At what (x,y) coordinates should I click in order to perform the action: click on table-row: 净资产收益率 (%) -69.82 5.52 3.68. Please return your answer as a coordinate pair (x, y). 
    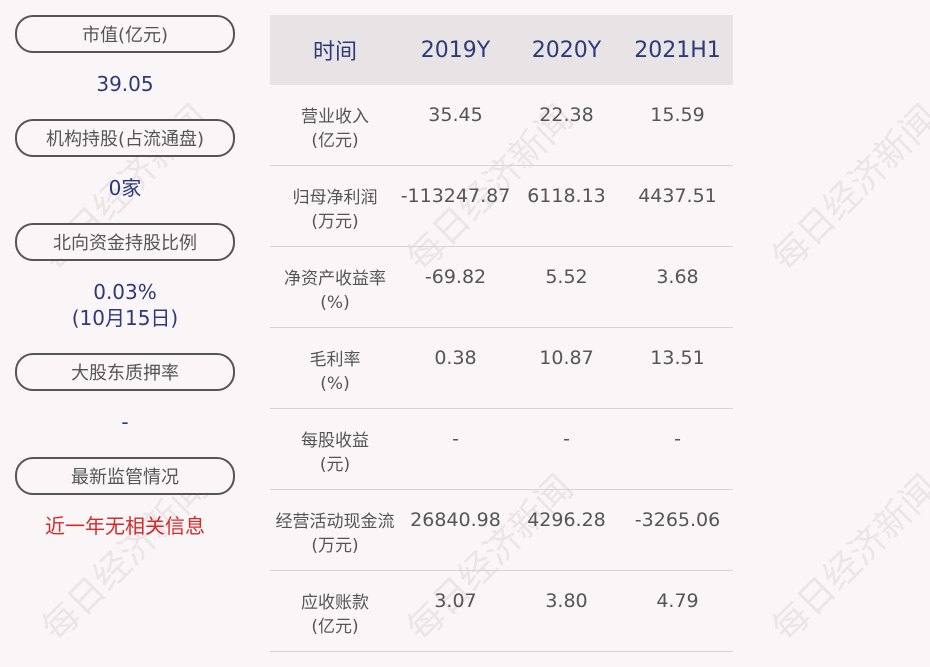
    Looking at the image, I should click on (501, 287).